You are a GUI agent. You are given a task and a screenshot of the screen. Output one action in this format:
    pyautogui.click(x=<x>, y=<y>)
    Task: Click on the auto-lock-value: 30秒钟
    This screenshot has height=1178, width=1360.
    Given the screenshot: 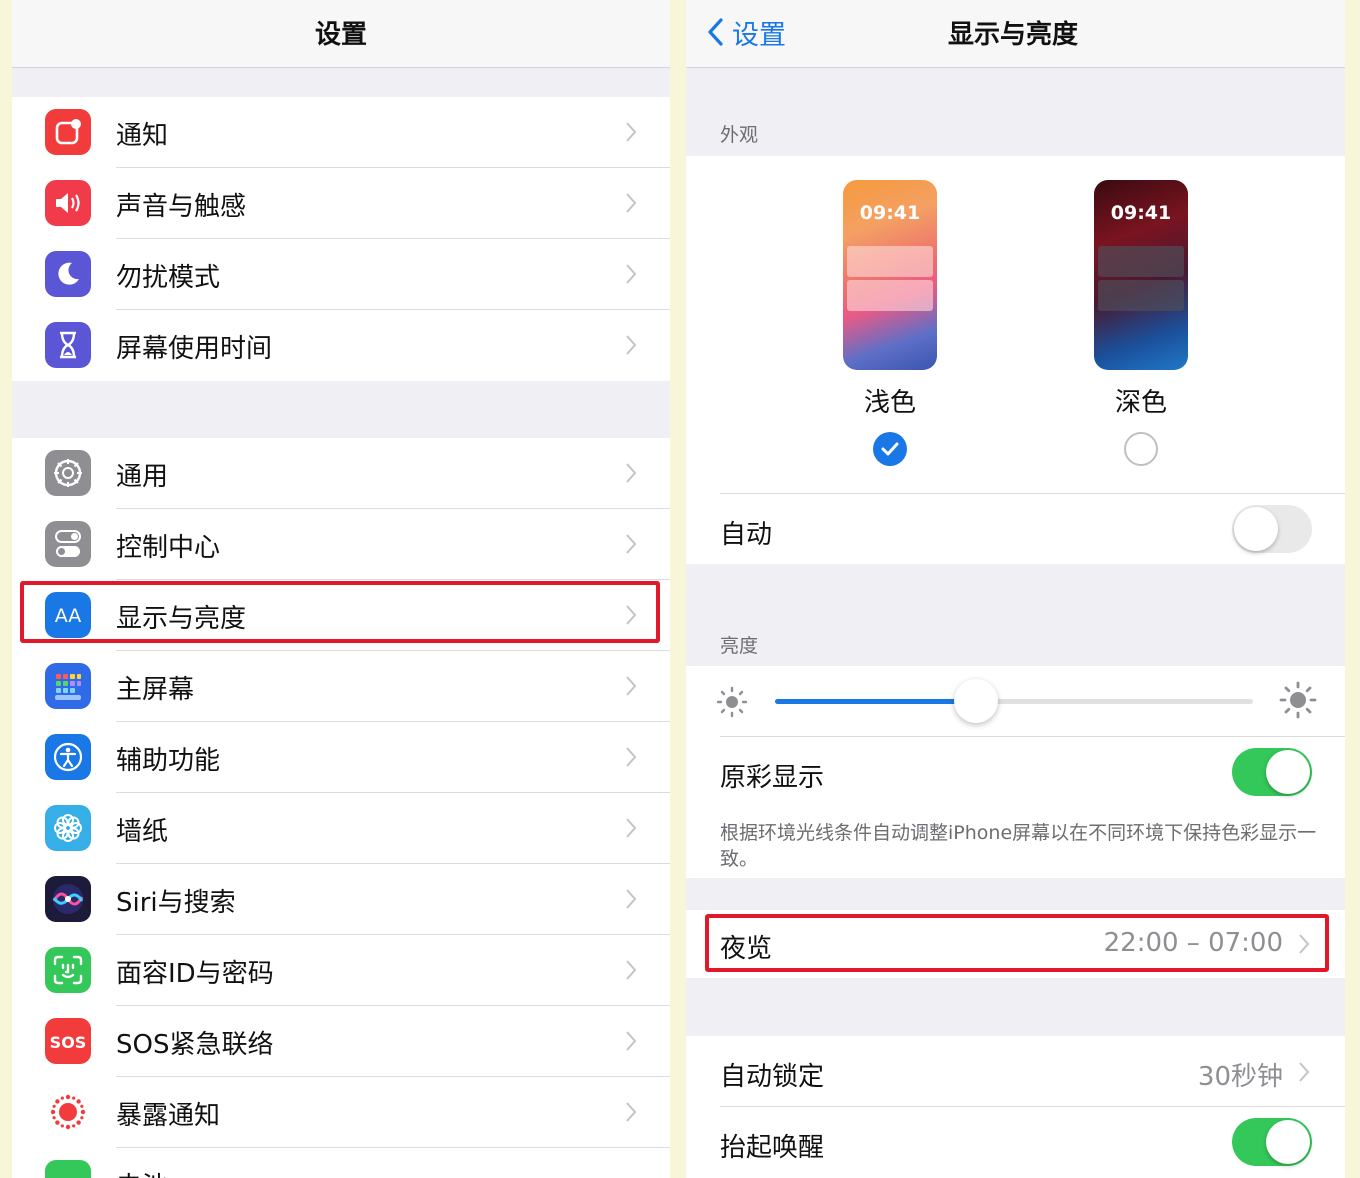 What is the action you would take?
    pyautogui.click(x=1240, y=1077)
    